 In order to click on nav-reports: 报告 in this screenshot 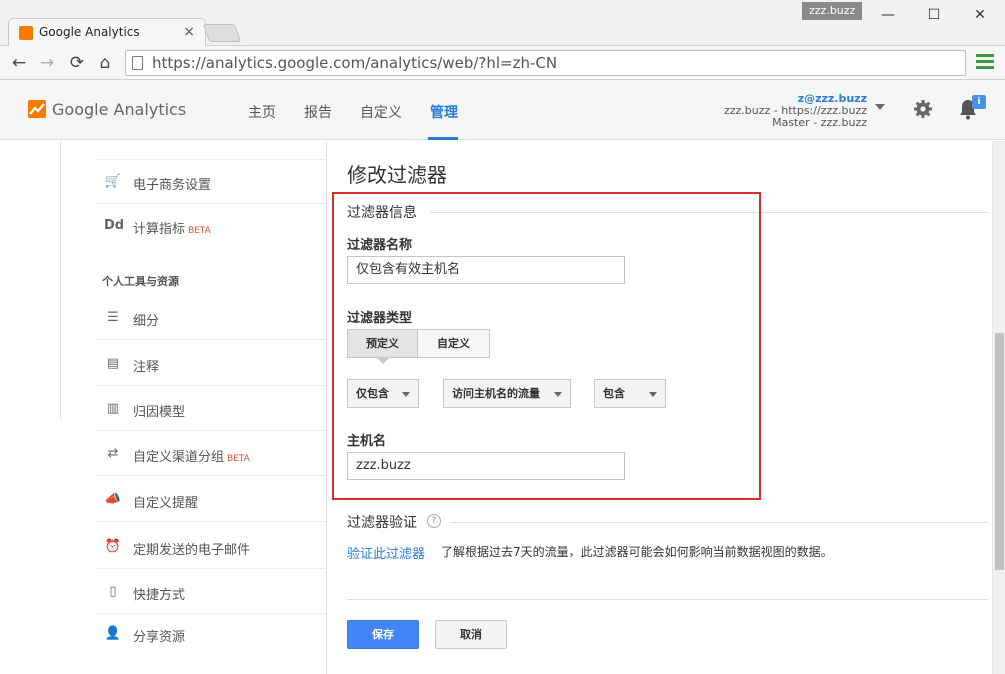, I will do `click(318, 112)`.